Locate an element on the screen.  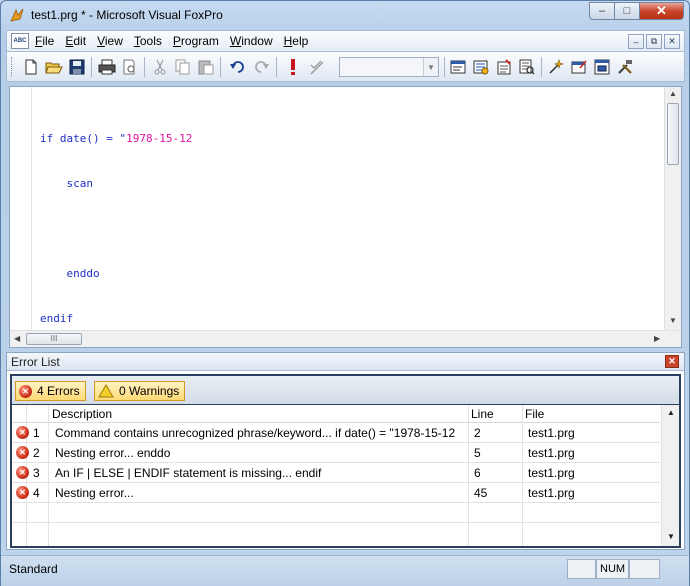
status-bar: Standard NUM is located at coordinates (345, 570).